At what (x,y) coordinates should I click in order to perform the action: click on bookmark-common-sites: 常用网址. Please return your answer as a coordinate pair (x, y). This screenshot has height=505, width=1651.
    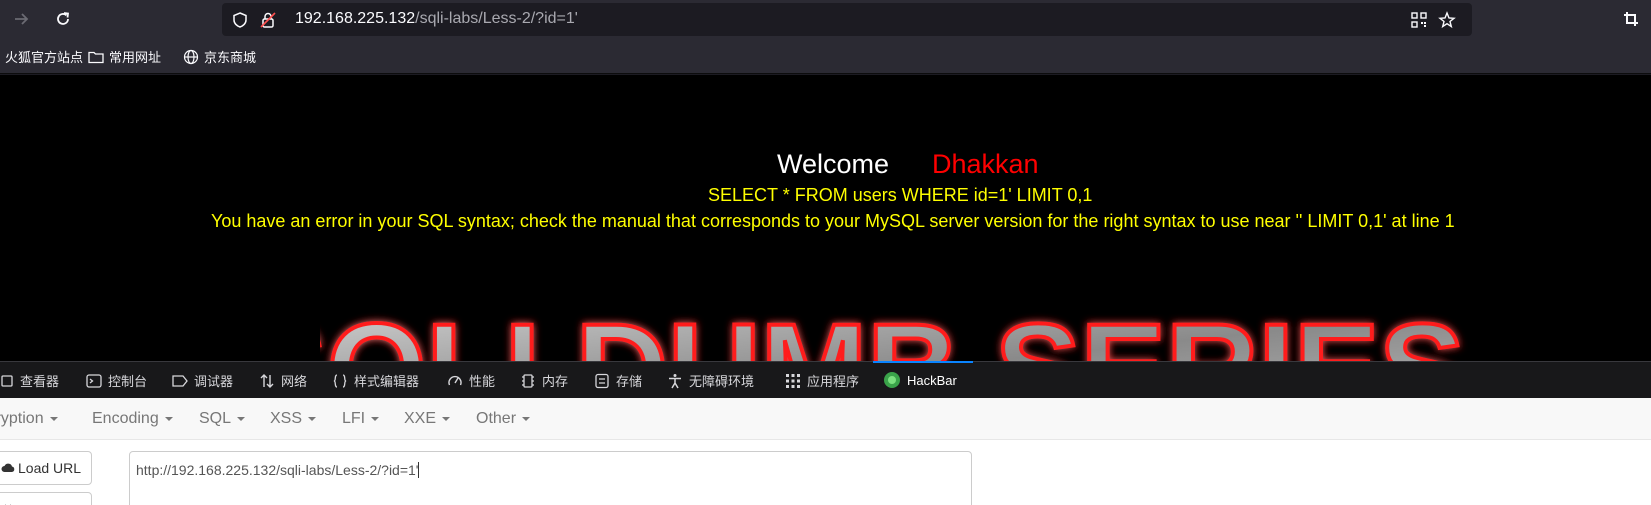
    Looking at the image, I should click on (124, 56).